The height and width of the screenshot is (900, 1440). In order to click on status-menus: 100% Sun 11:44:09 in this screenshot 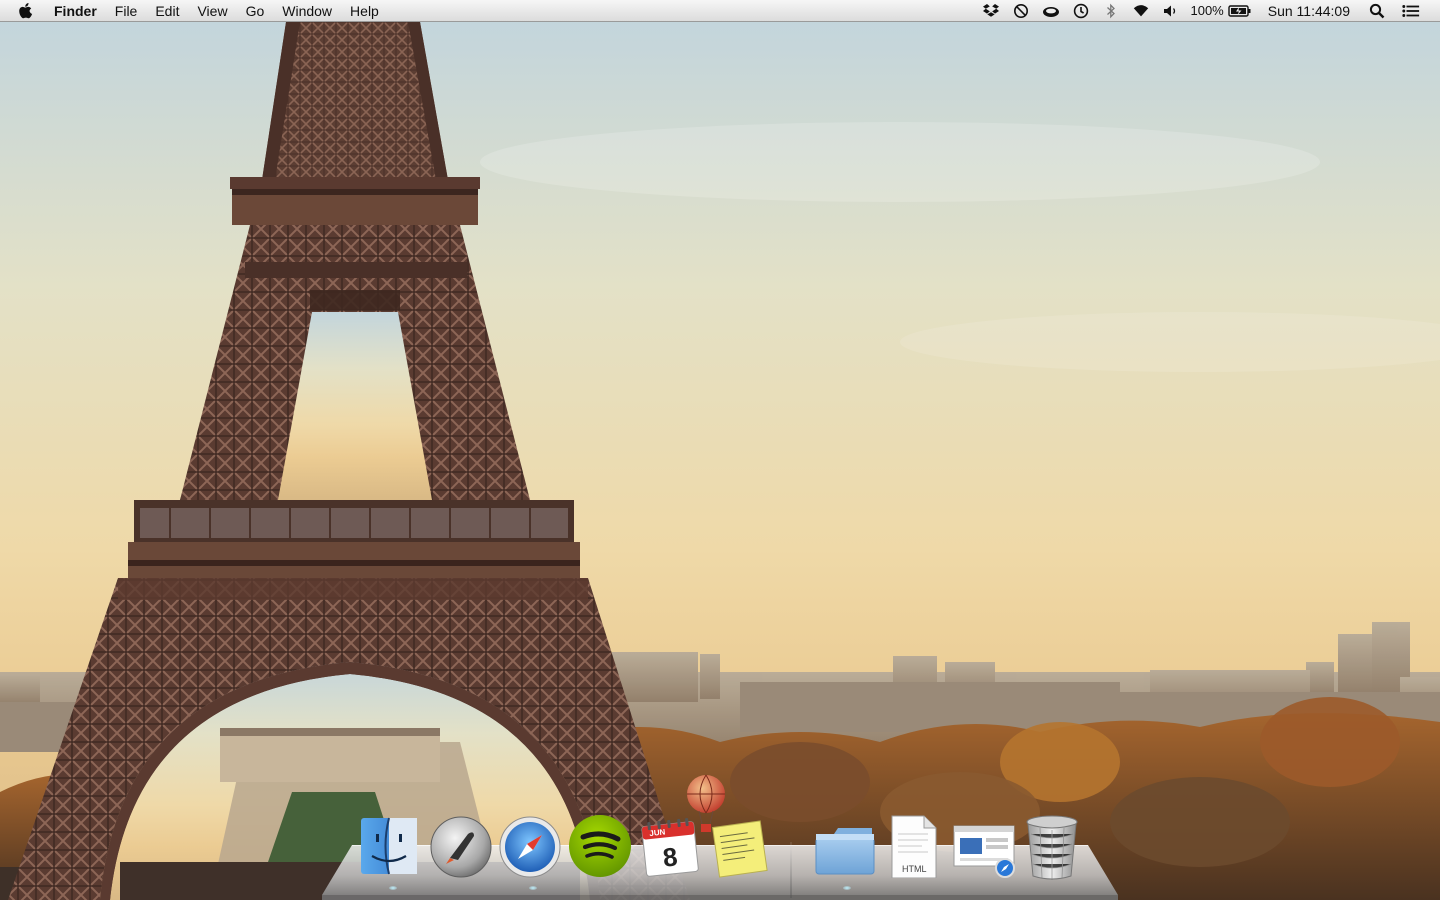, I will do `click(1208, 11)`.